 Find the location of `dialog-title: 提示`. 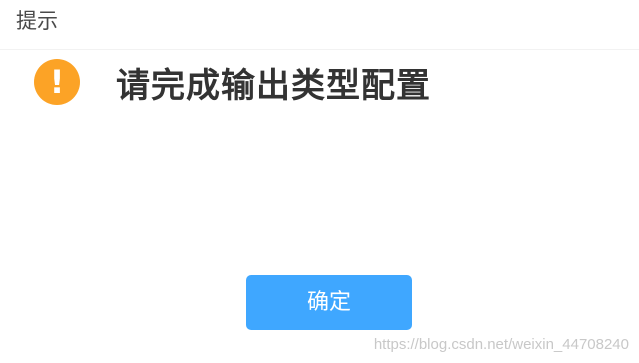

dialog-title: 提示 is located at coordinates (37, 21).